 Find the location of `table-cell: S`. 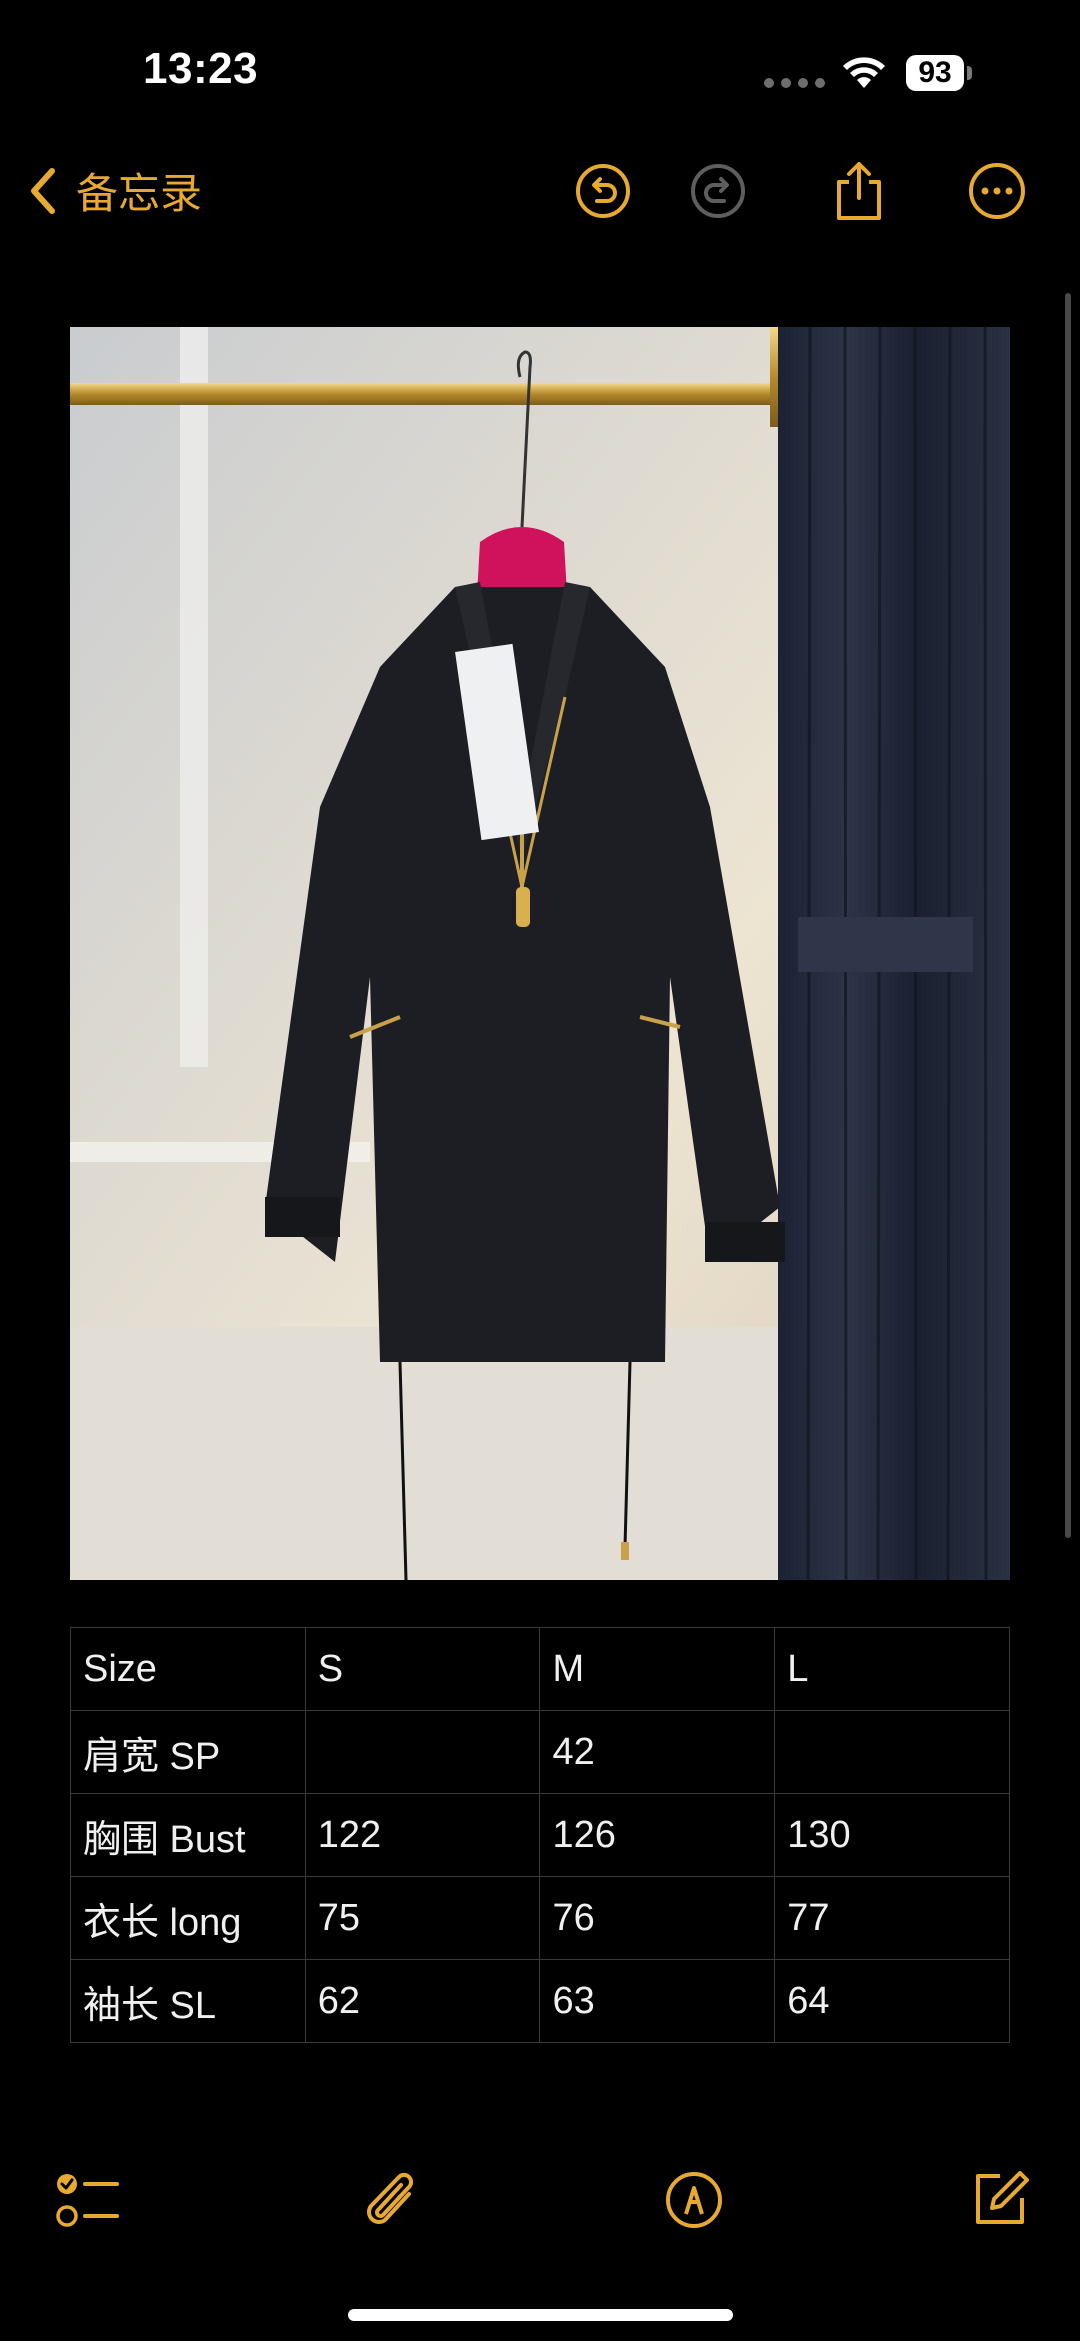

table-cell: S is located at coordinates (422, 1669).